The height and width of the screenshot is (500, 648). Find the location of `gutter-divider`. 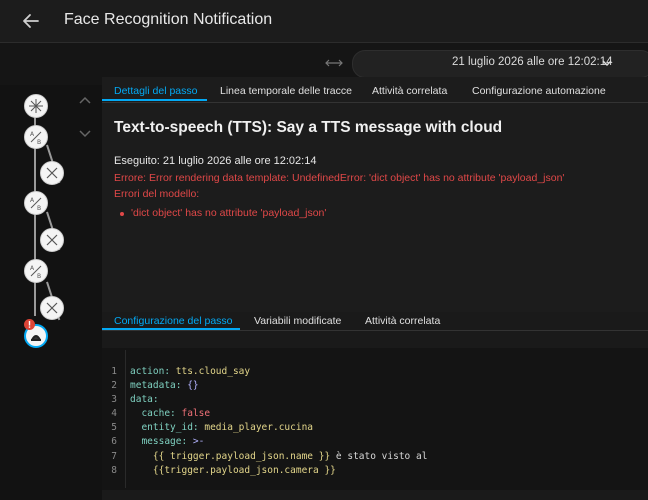

gutter-divider is located at coordinates (125, 419).